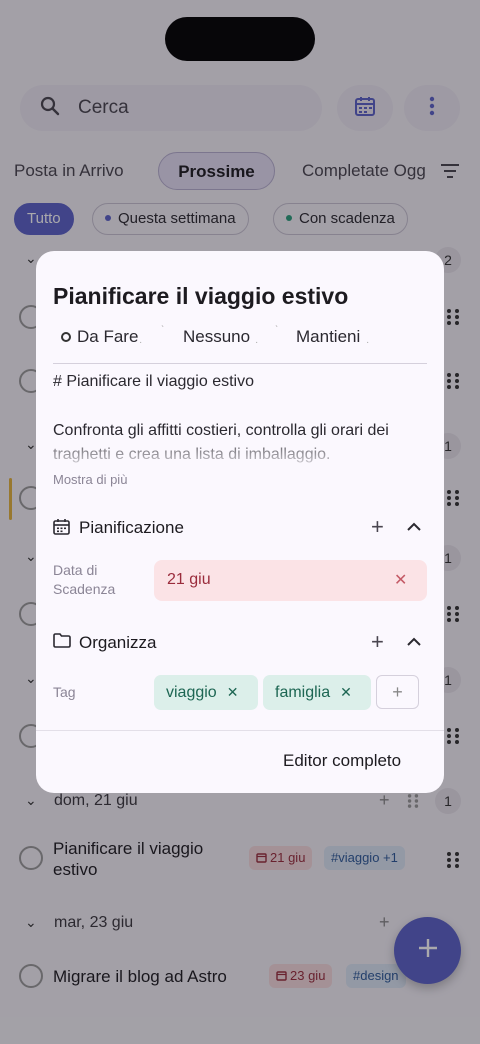 The width and height of the screenshot is (480, 1044). What do you see at coordinates (153, 381) in the screenshot?
I see `description-heading: # Pianificare il viaggio estivo` at bounding box center [153, 381].